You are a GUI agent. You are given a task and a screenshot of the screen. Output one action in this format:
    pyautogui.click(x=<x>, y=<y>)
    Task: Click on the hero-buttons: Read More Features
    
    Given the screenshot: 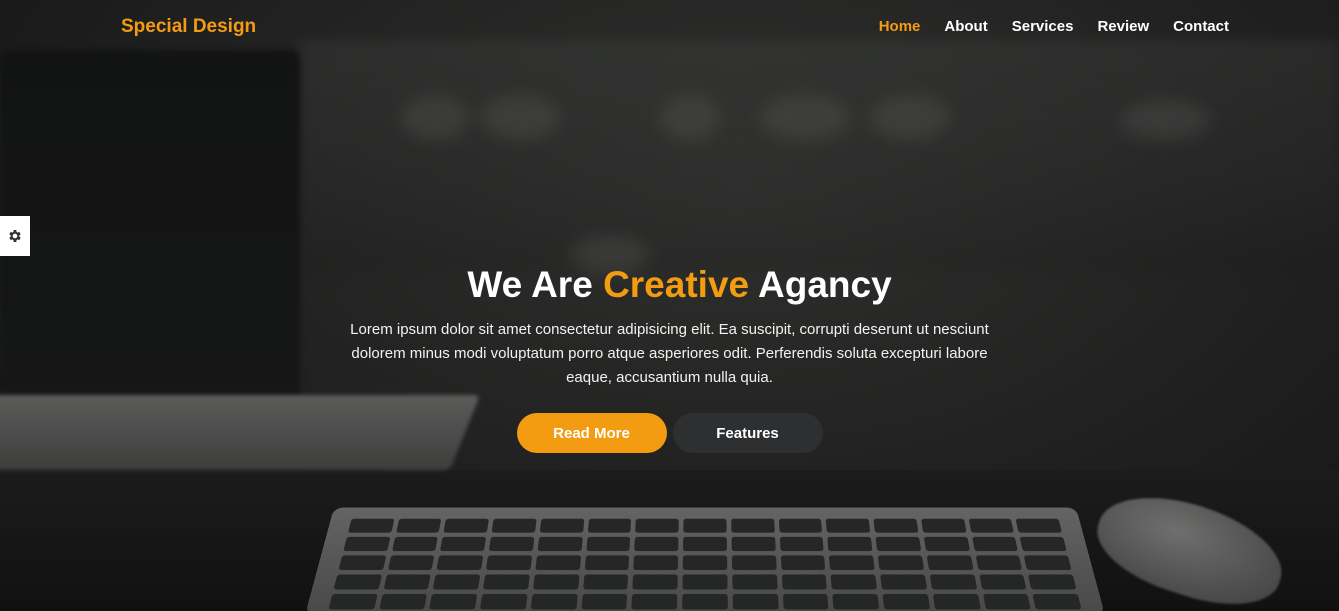 What is the action you would take?
    pyautogui.click(x=669, y=433)
    